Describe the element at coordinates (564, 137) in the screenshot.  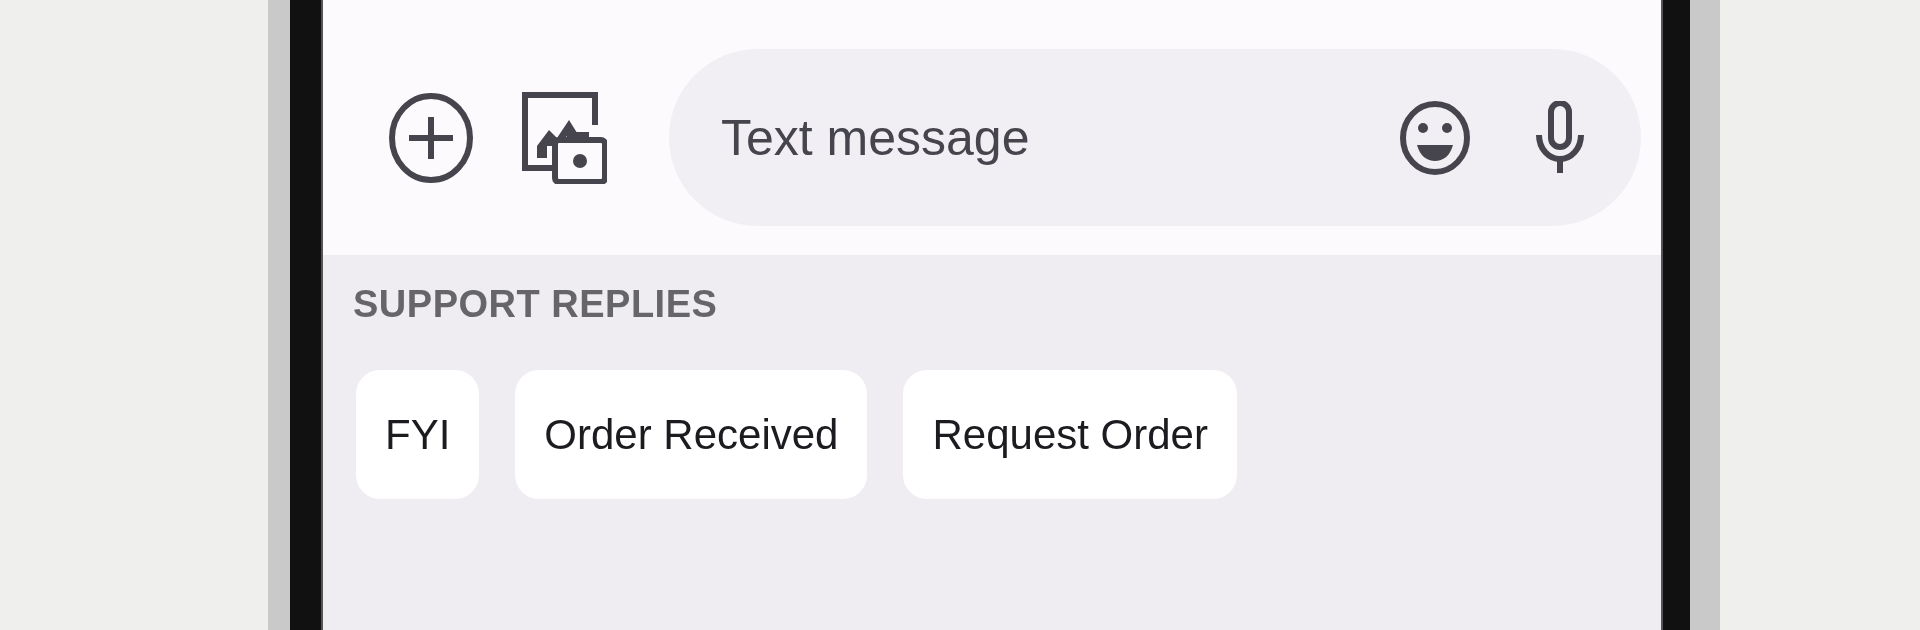
I see `gallery-camera-icon` at that location.